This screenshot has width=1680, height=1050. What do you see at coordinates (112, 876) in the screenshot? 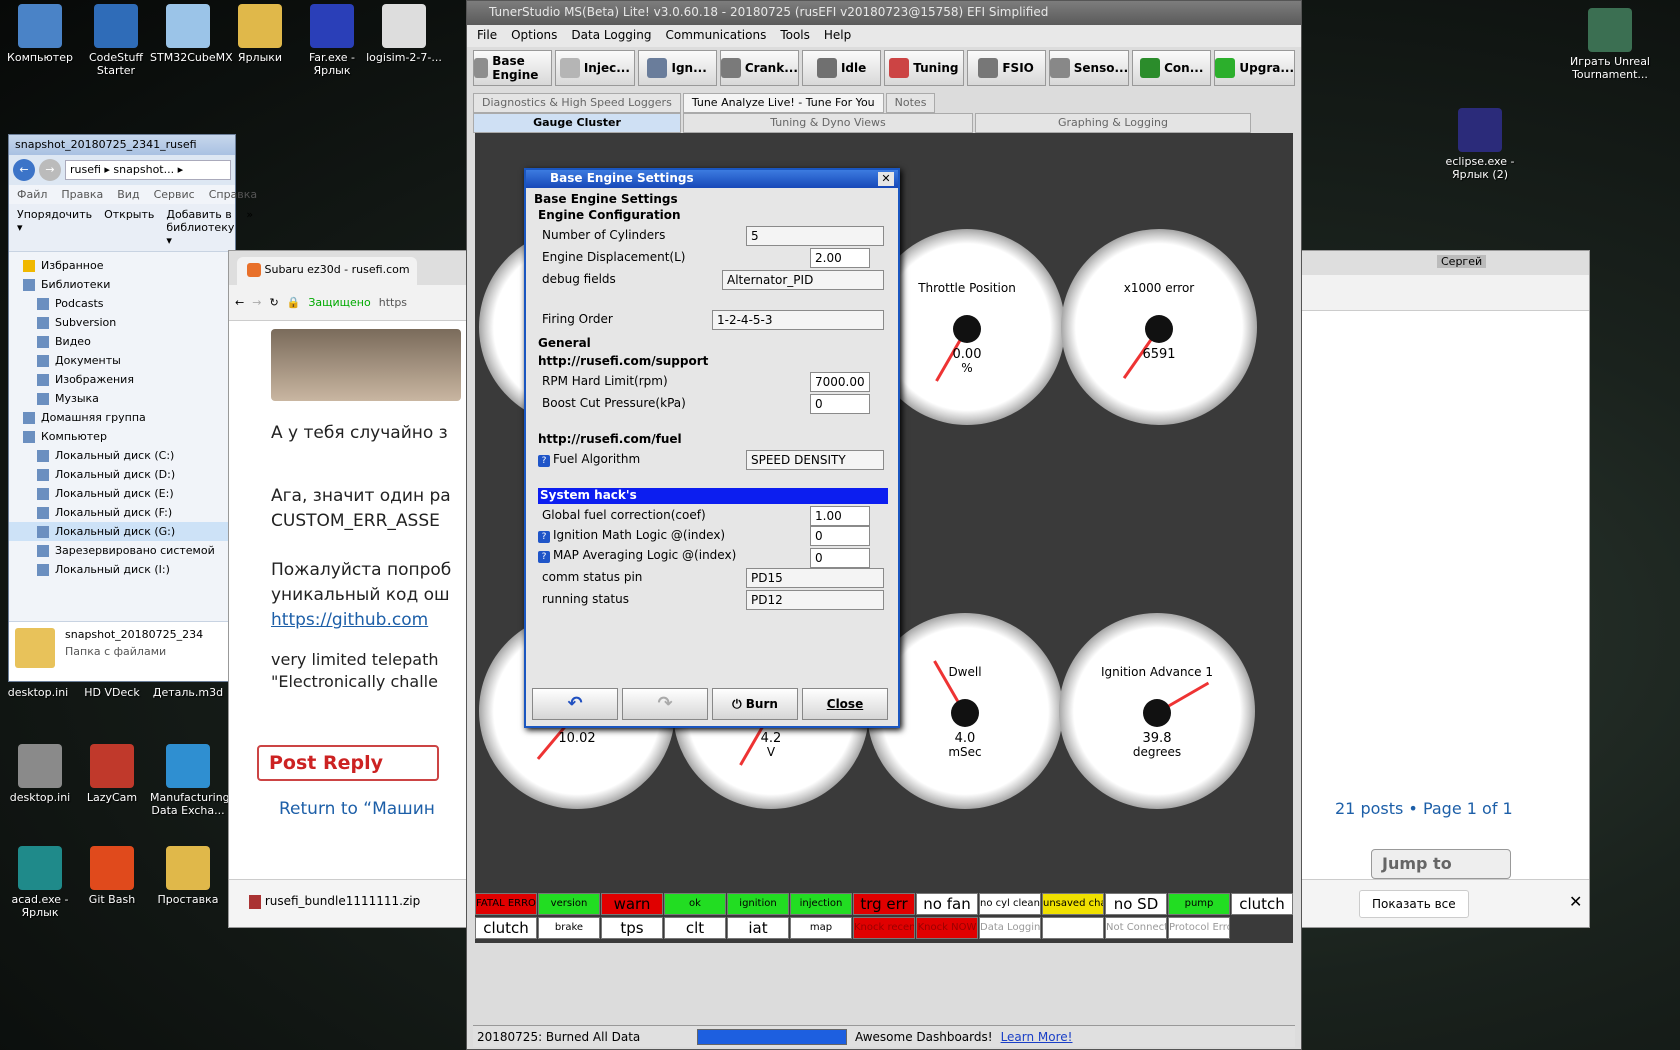
I see `desktop-icon: Git Bash` at bounding box center [112, 876].